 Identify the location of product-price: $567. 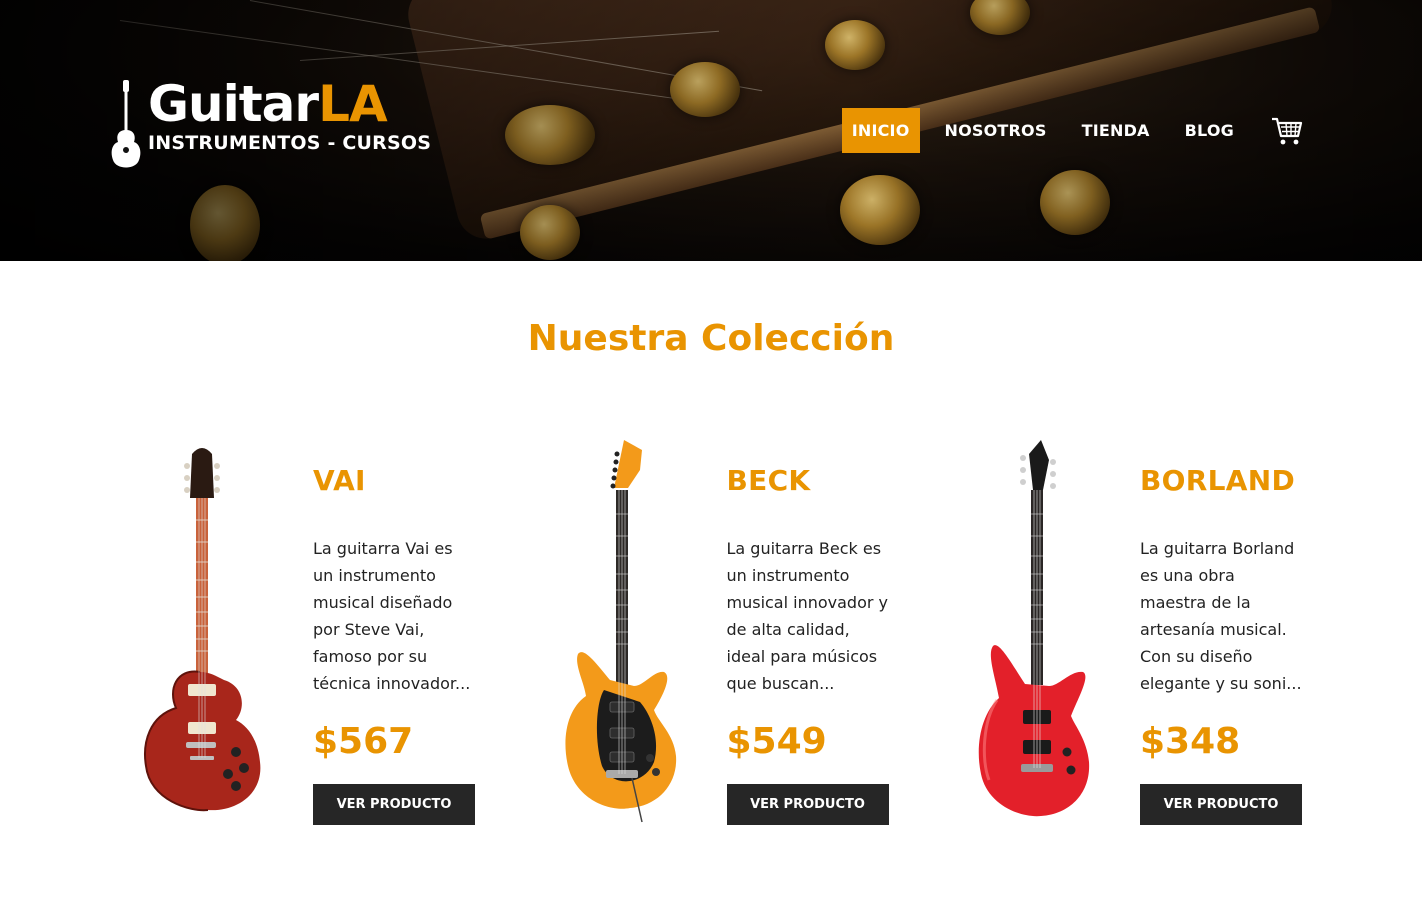
(363, 741).